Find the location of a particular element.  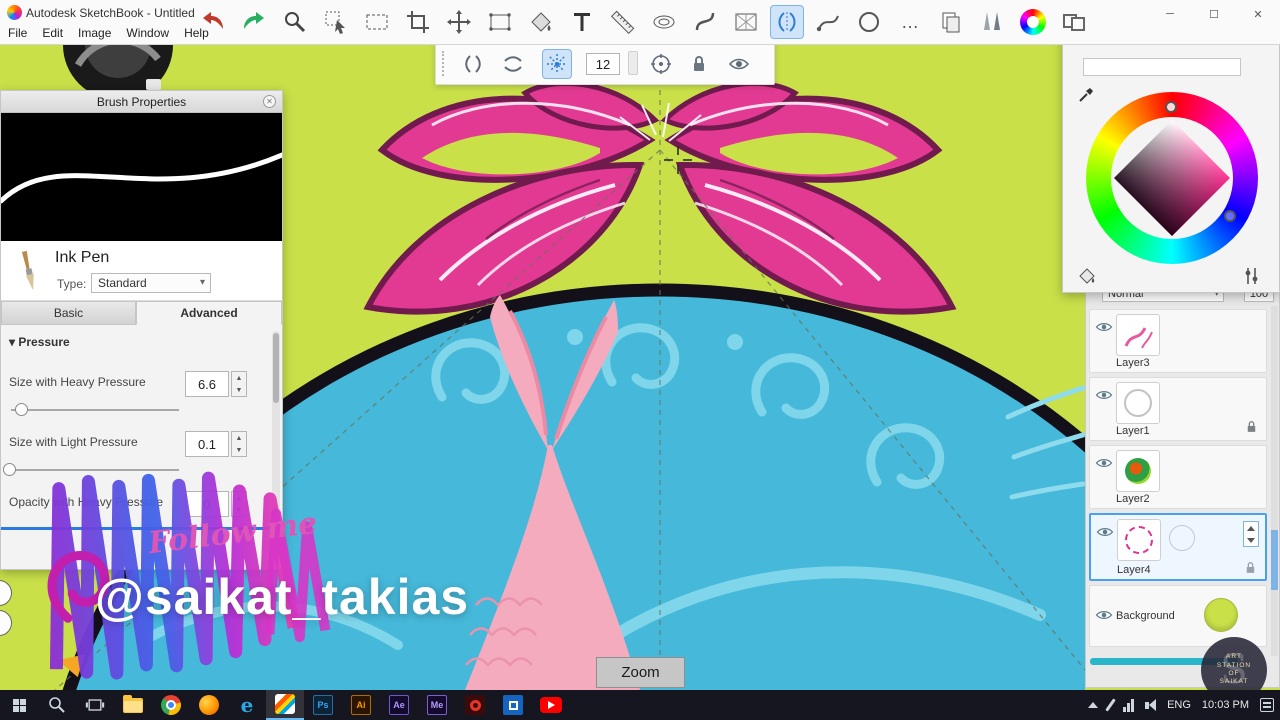

zoom-button: Zoom is located at coordinates (640, 672).